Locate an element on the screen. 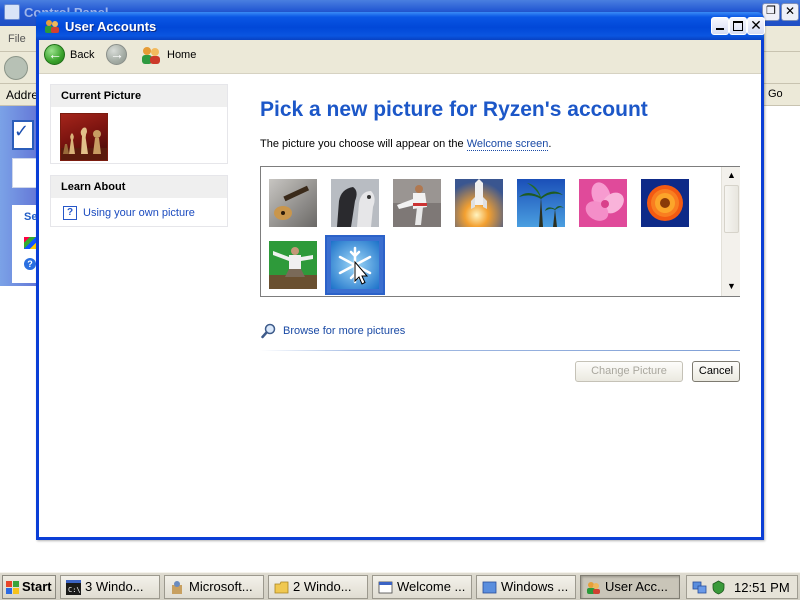 Image resolution: width=800 pixels, height=600 pixels. separator is located at coordinates (500, 350).